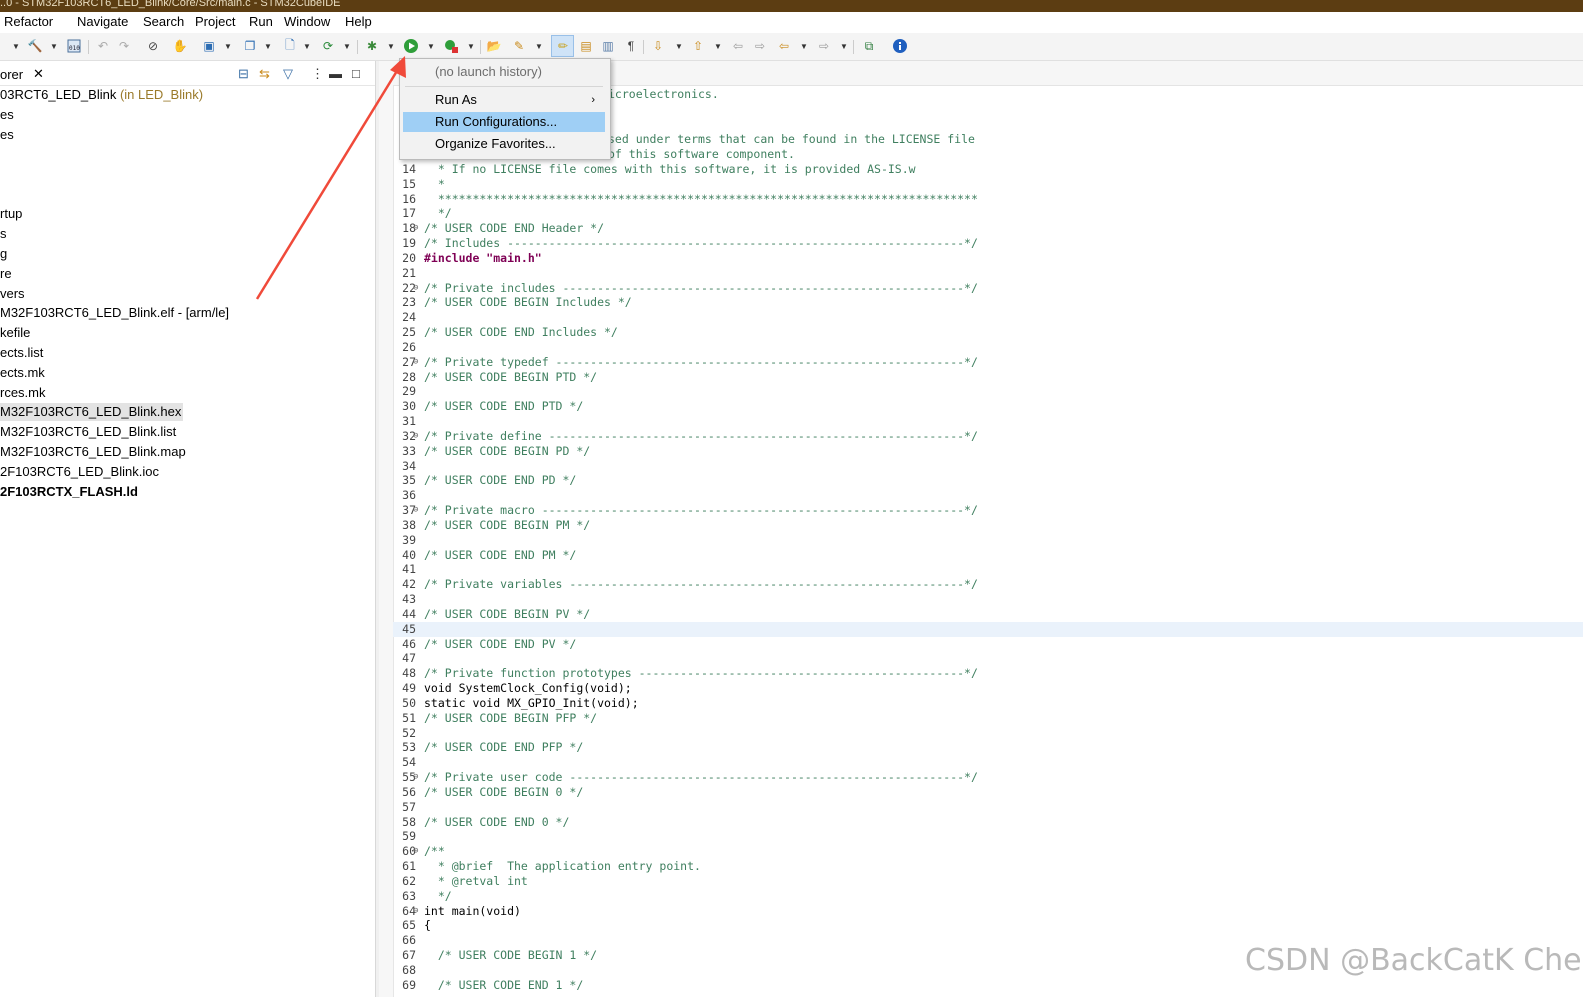 This screenshot has height=997, width=1583. What do you see at coordinates (451, 46) in the screenshot?
I see `external-tools-icon` at bounding box center [451, 46].